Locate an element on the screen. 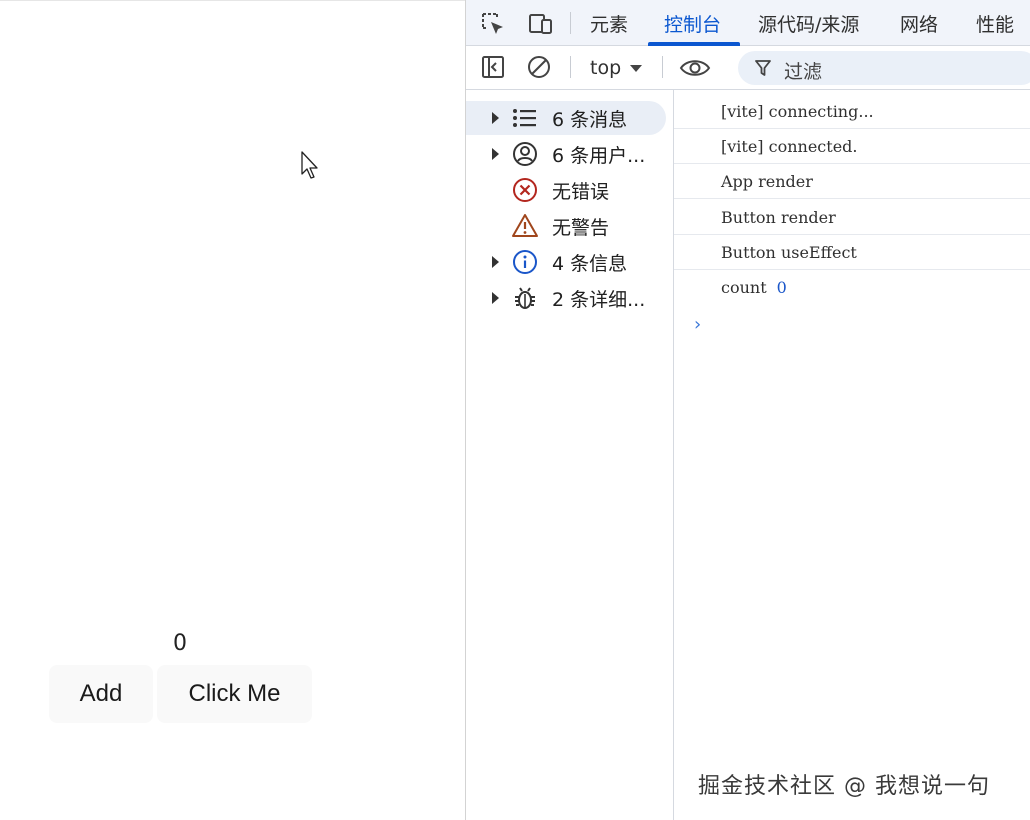  sidebar-item-errors: 无错误 is located at coordinates (566, 190).